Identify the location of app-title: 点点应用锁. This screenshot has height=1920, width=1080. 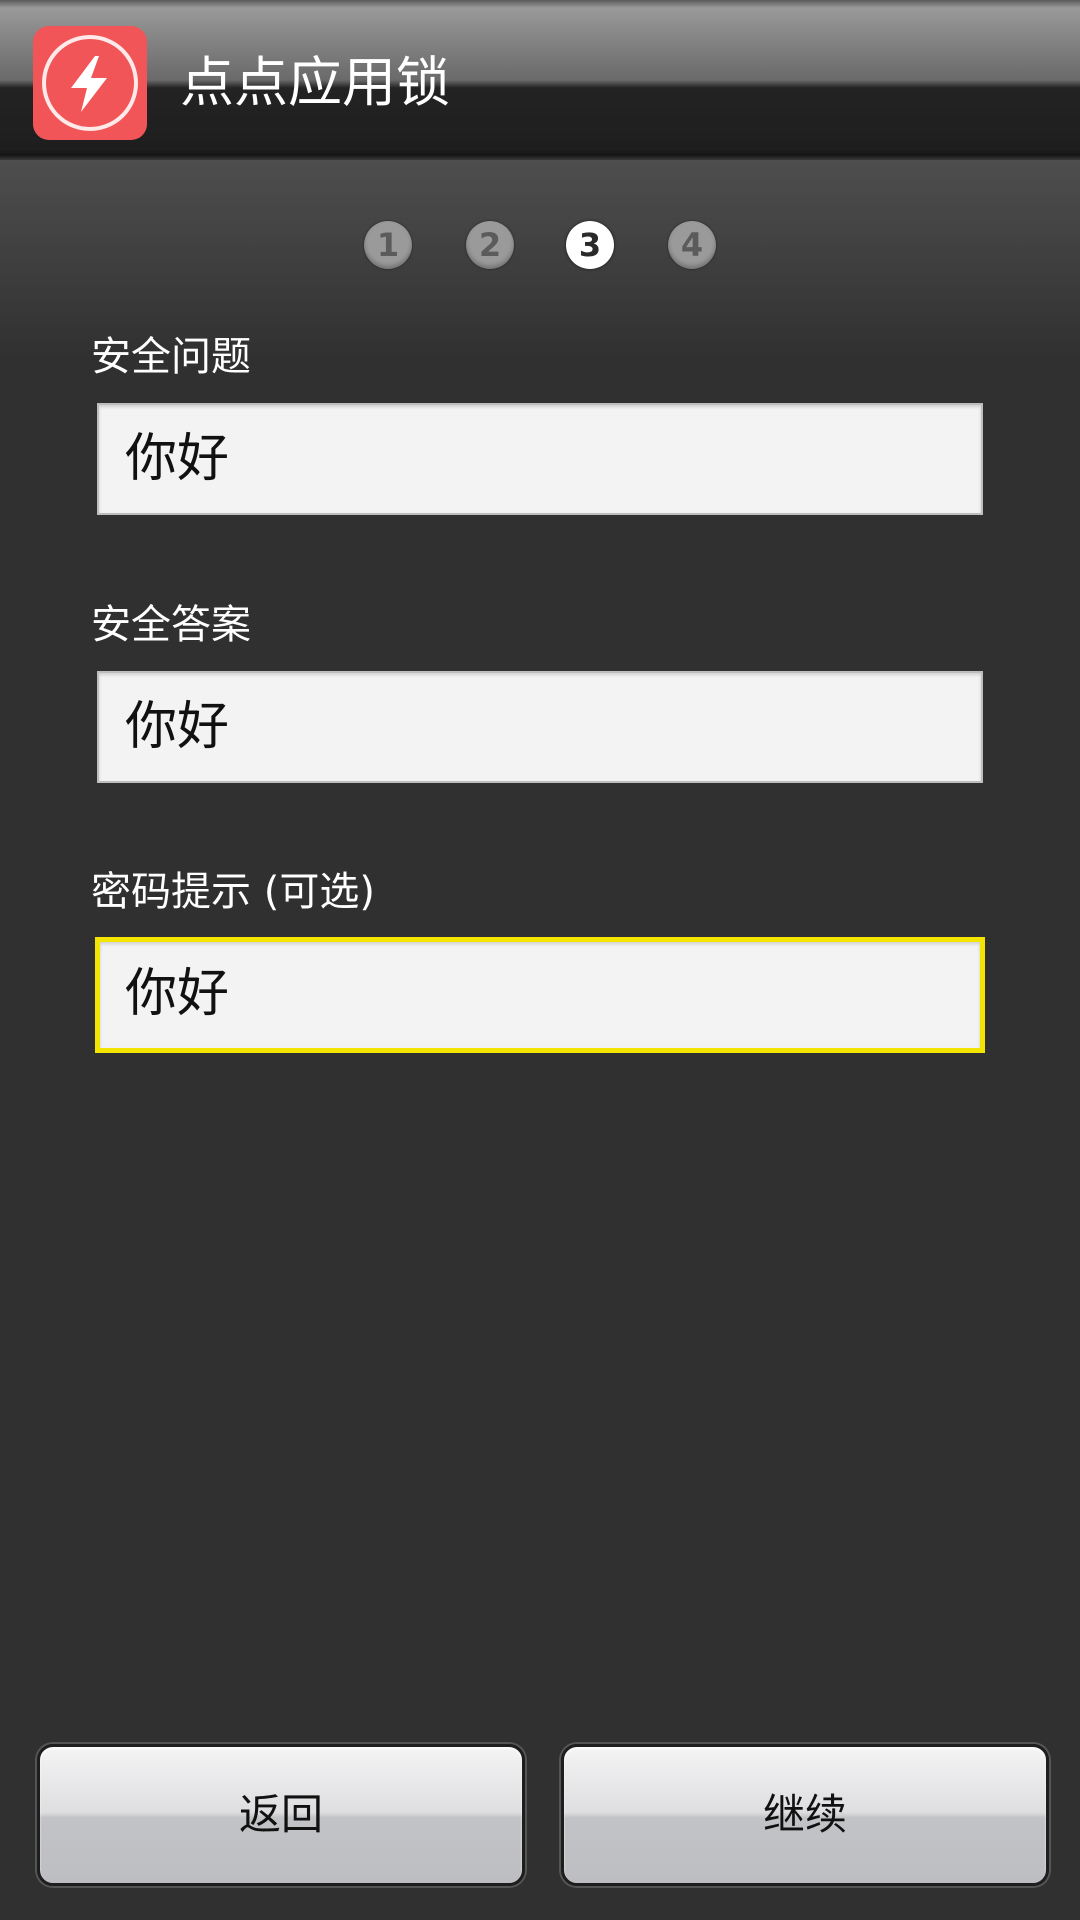
(315, 82).